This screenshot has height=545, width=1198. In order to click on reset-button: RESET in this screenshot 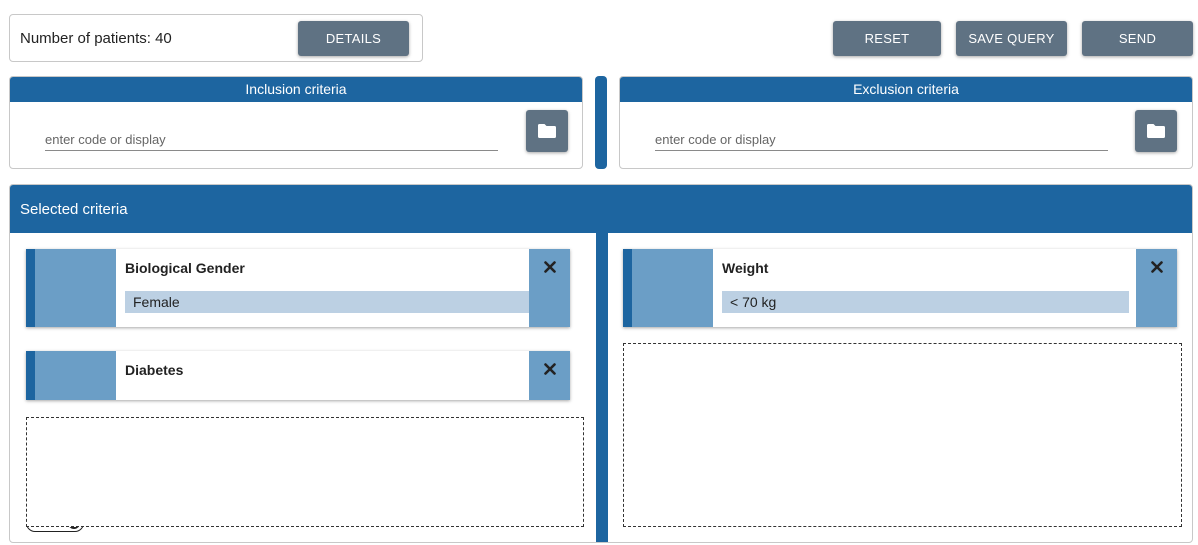, I will do `click(887, 38)`.